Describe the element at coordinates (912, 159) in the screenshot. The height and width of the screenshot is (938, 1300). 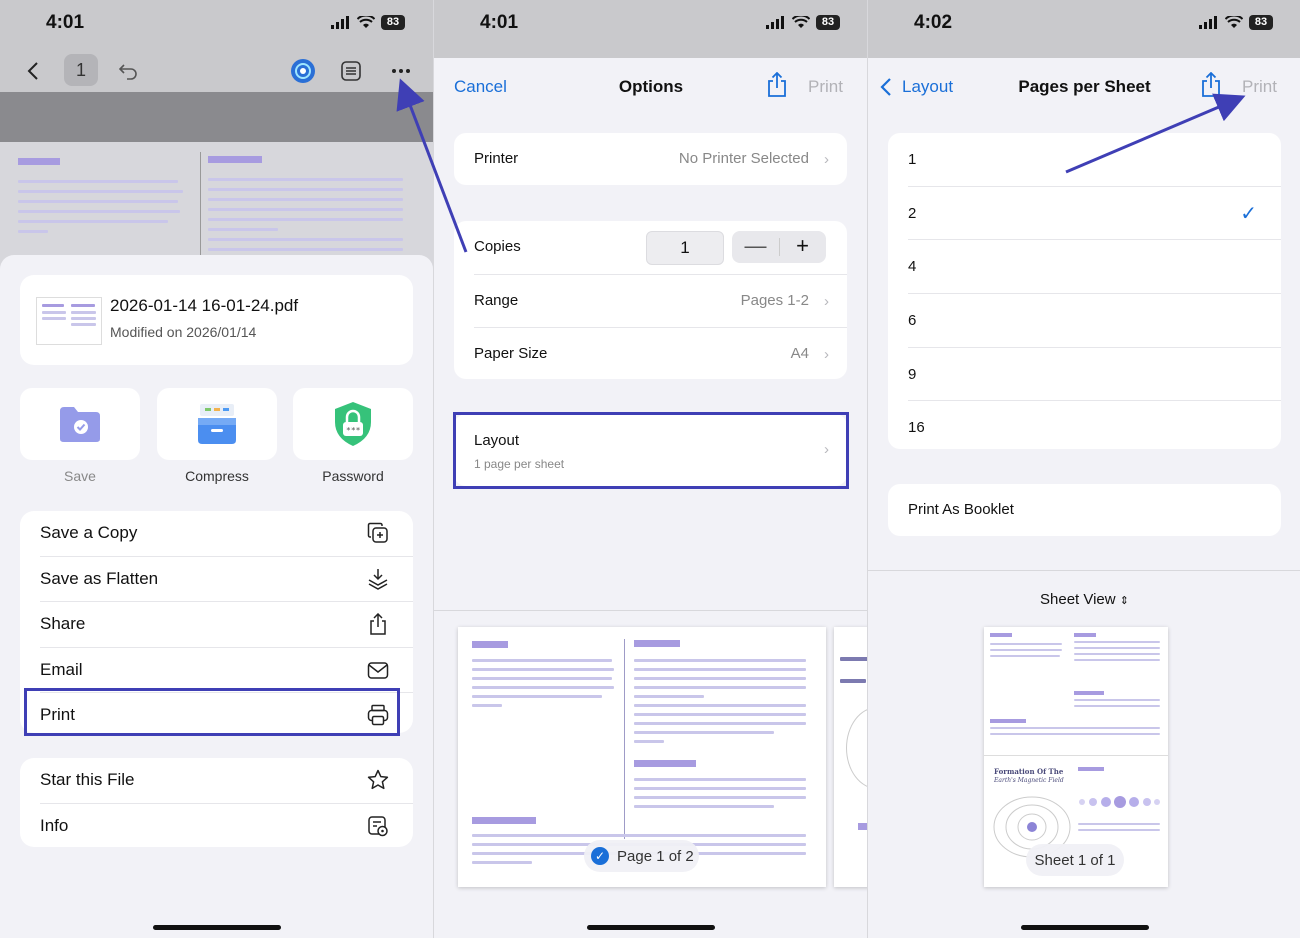
I see `option-label: 1` at that location.